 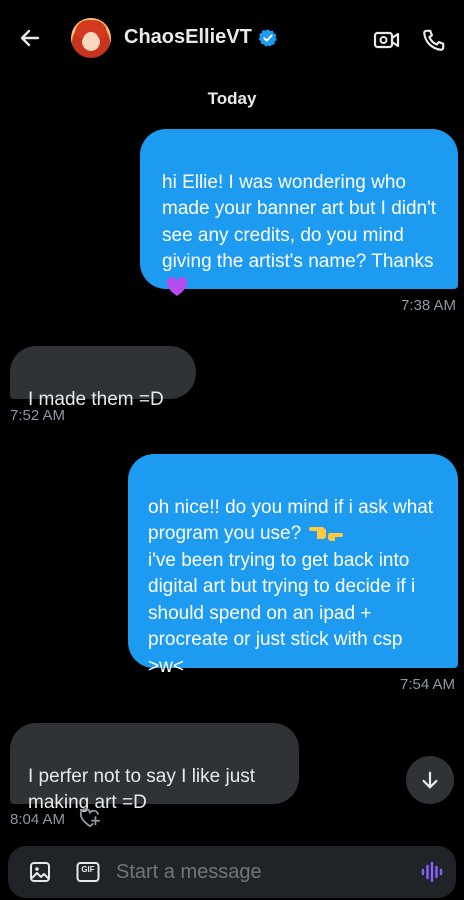 I want to click on message-timestamp: 7:38 AM, so click(x=429, y=305).